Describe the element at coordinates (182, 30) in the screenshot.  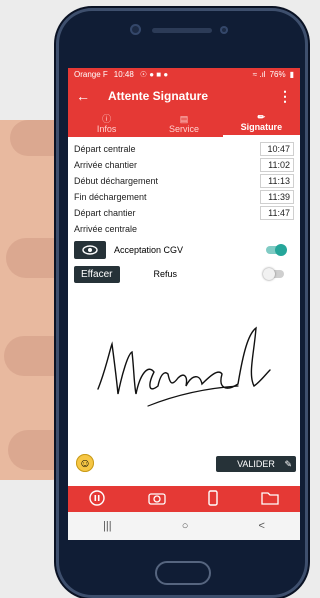
I see `earpiece` at that location.